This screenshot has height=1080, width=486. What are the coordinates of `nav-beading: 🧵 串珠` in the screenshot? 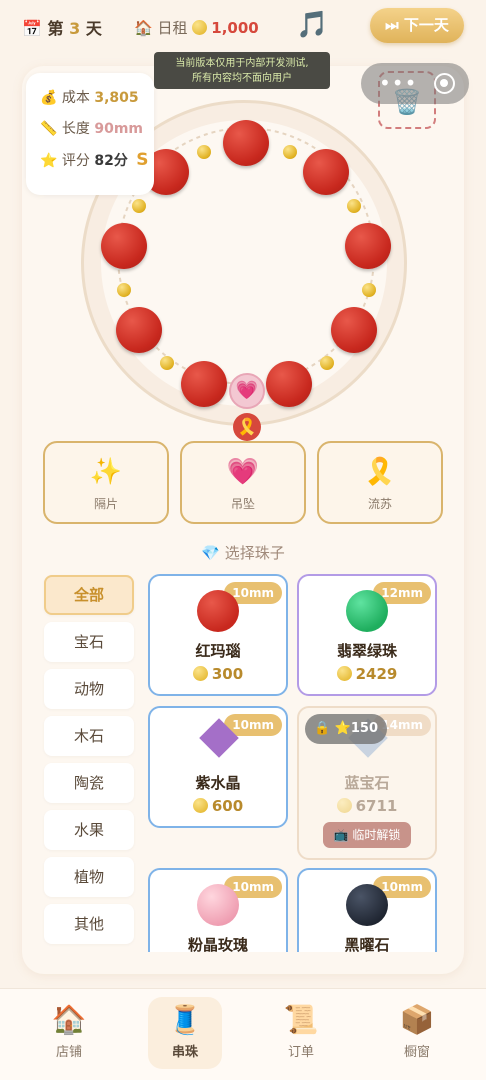 It's located at (185, 1033).